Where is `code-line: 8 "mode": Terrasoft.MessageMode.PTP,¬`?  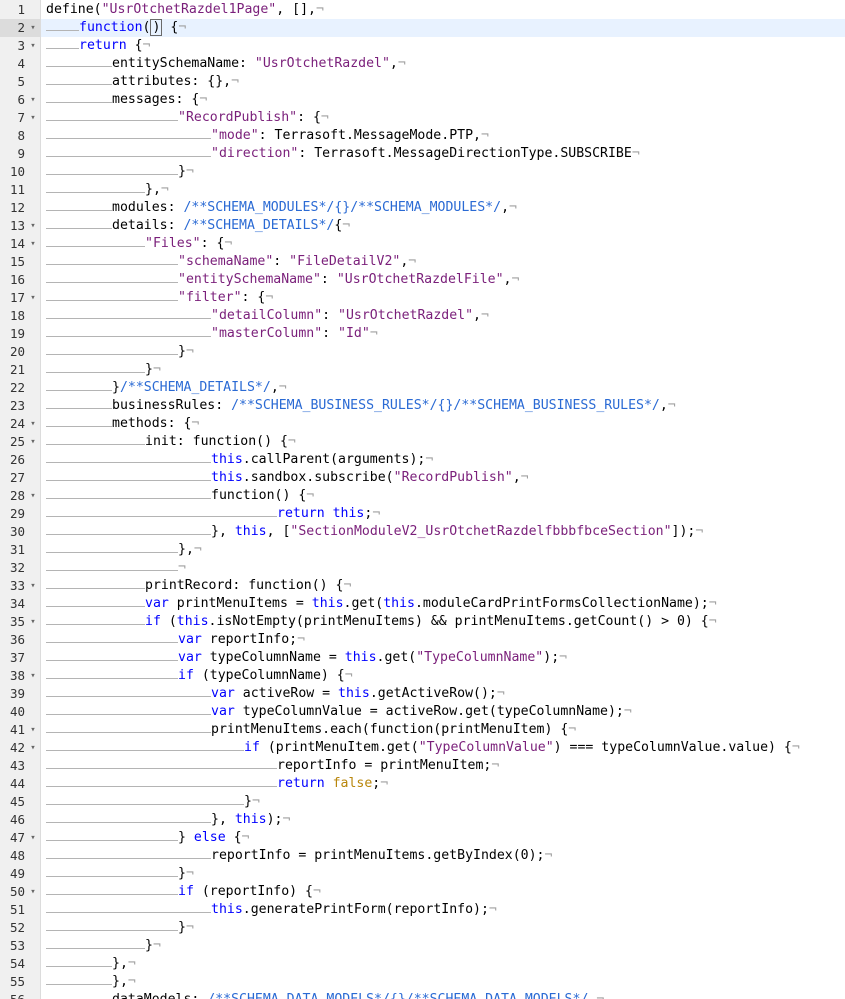
code-line: 8 "mode": Terrasoft.MessageMode.PTP,¬ is located at coordinates (422, 136).